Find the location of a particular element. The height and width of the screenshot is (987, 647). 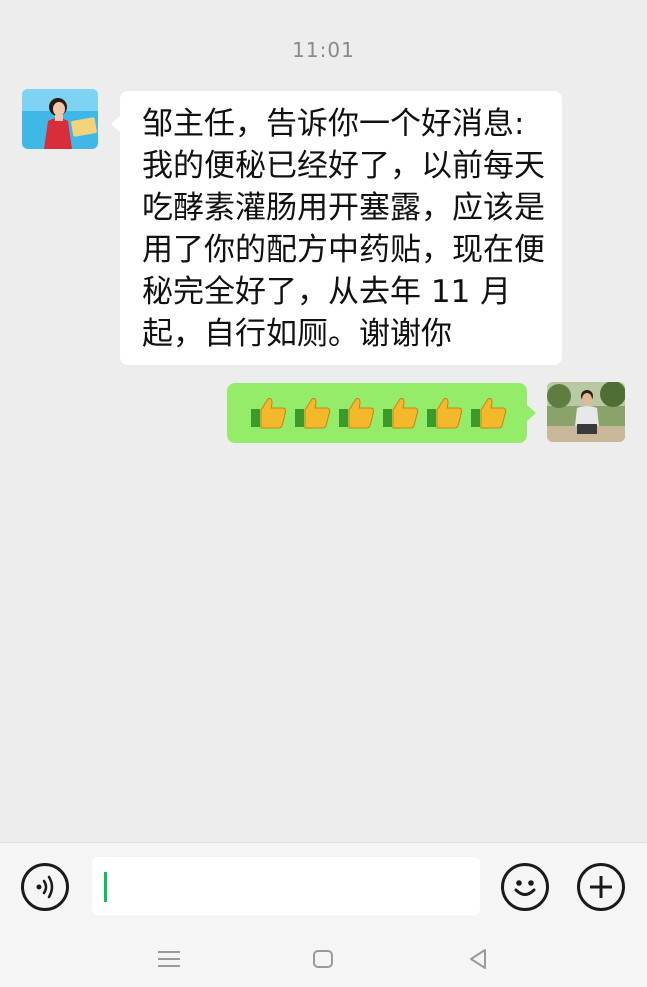

back-triangle-icon is located at coordinates (478, 959).